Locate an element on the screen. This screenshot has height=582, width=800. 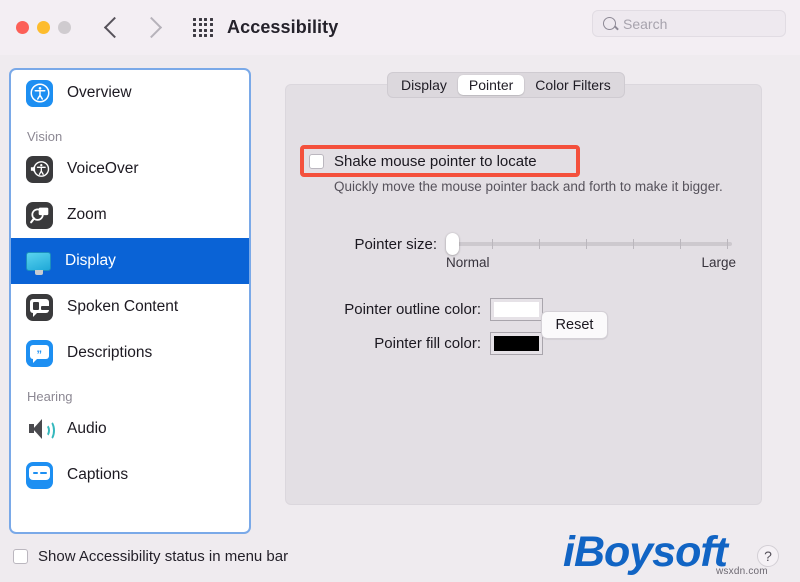
captions-icon is located at coordinates (39, 475).